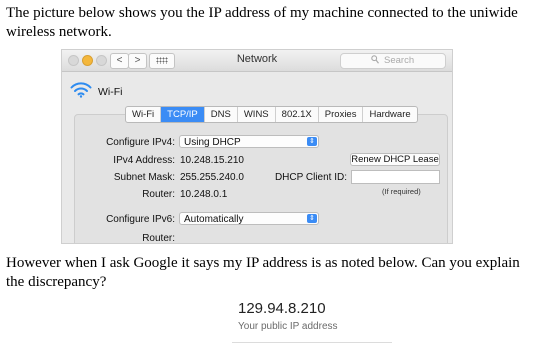  What do you see at coordinates (257, 61) in the screenshot?
I see `title-bar: < > Network Search` at bounding box center [257, 61].